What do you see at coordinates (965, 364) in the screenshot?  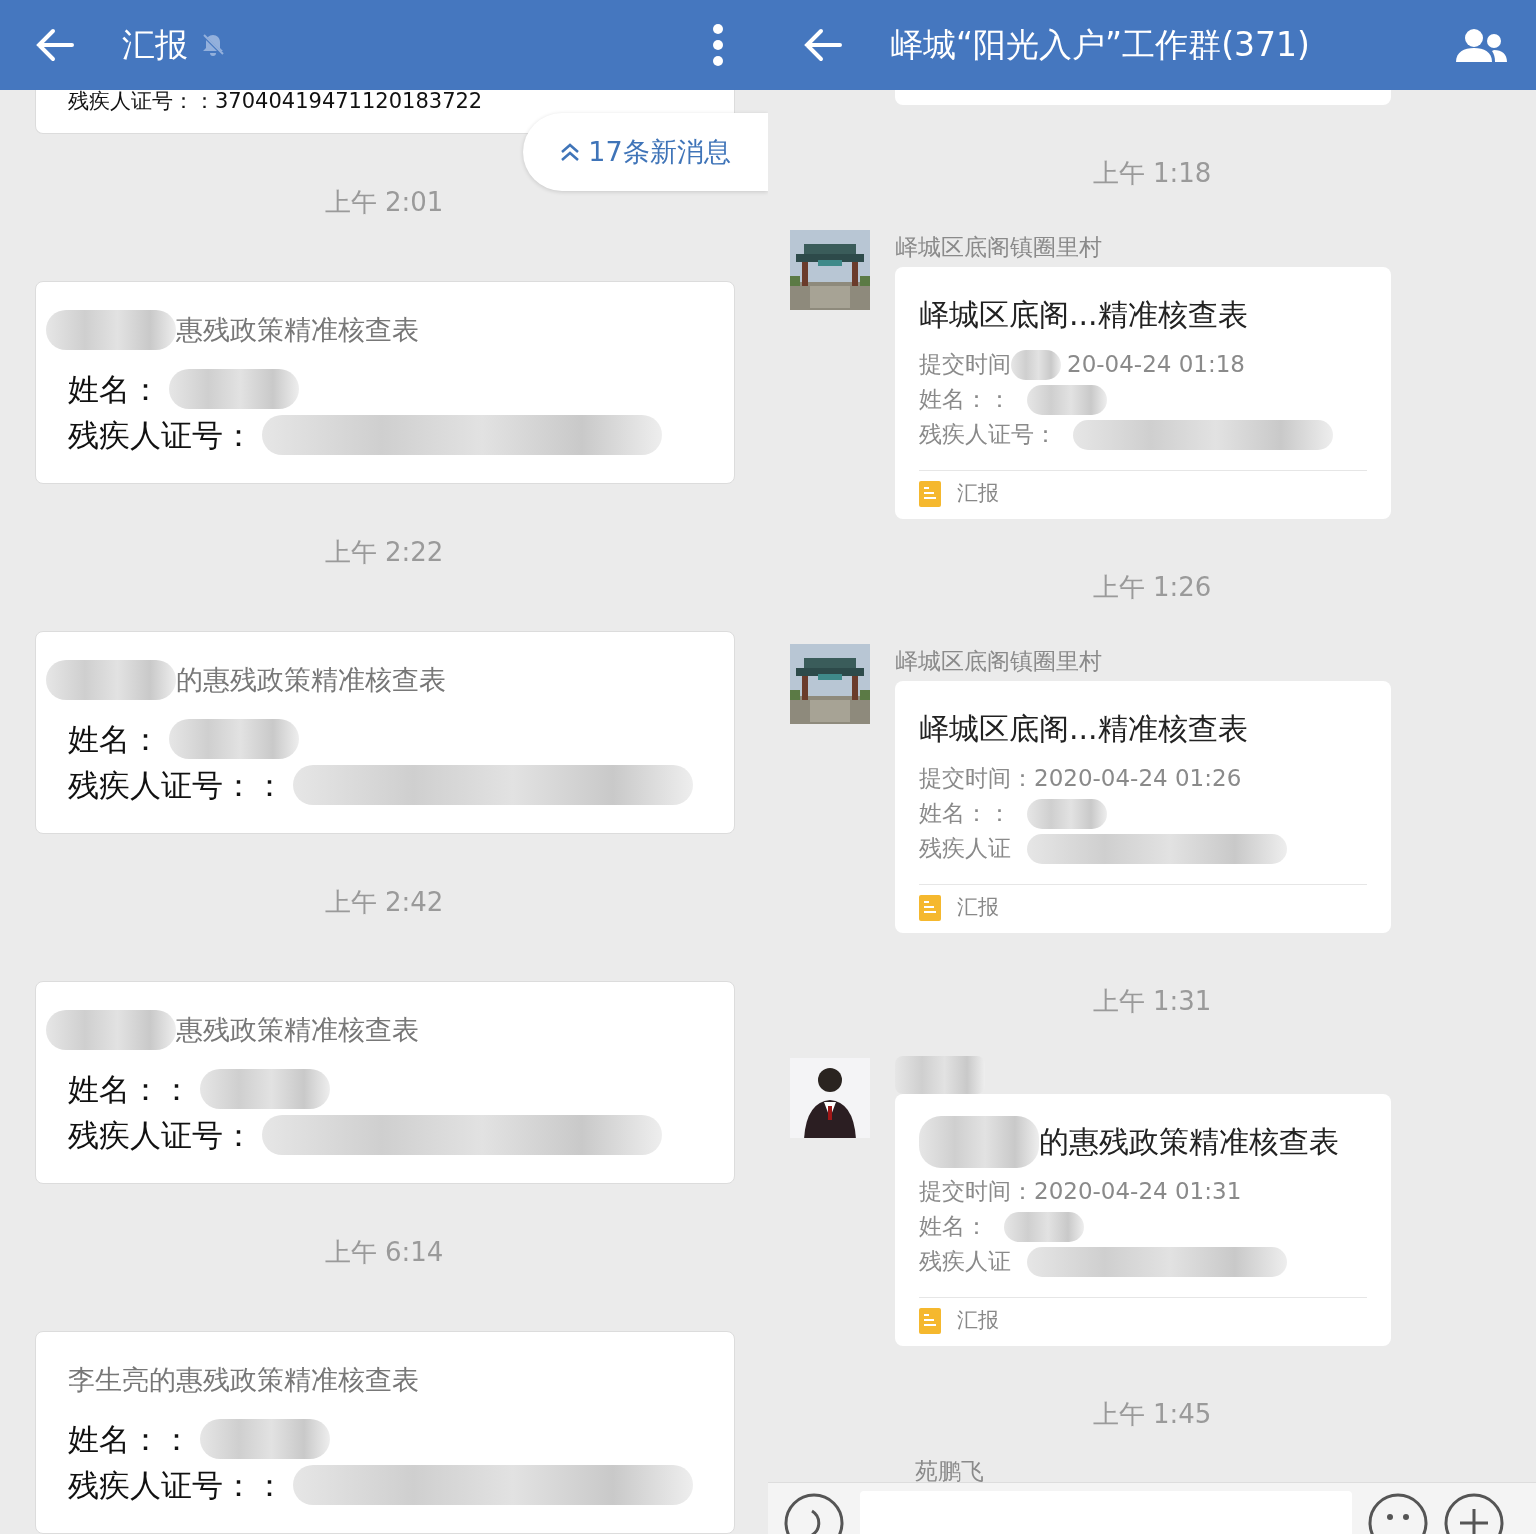 I see `field-label: 提交时间` at bounding box center [965, 364].